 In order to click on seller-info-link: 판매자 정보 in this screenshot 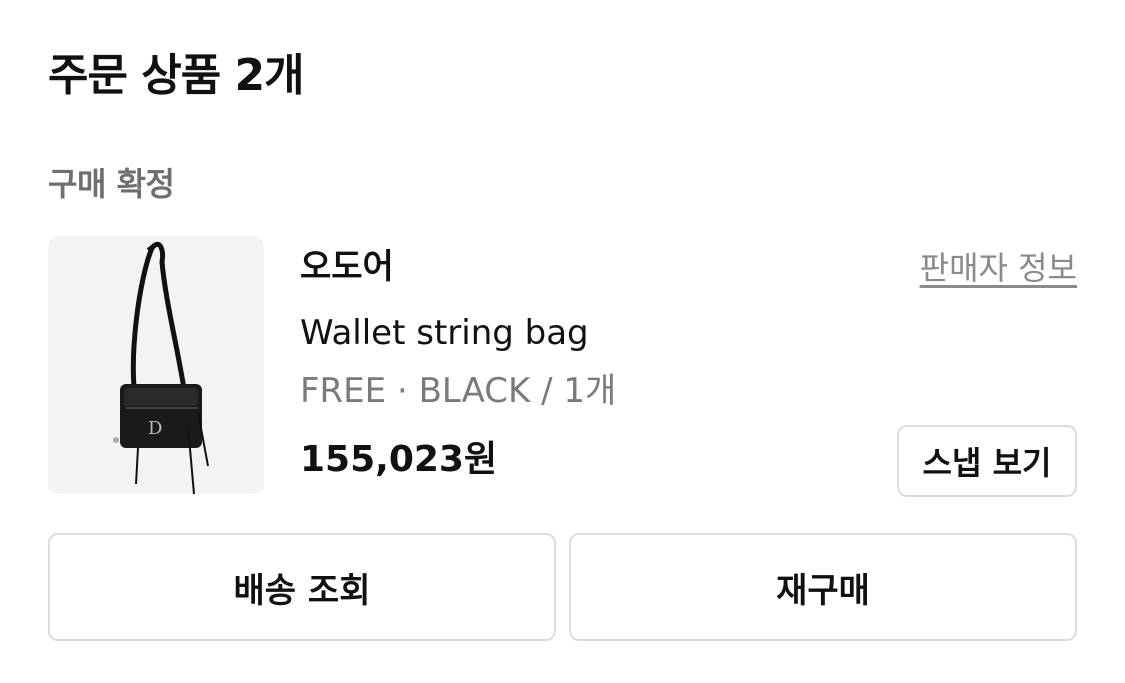, I will do `click(998, 268)`.